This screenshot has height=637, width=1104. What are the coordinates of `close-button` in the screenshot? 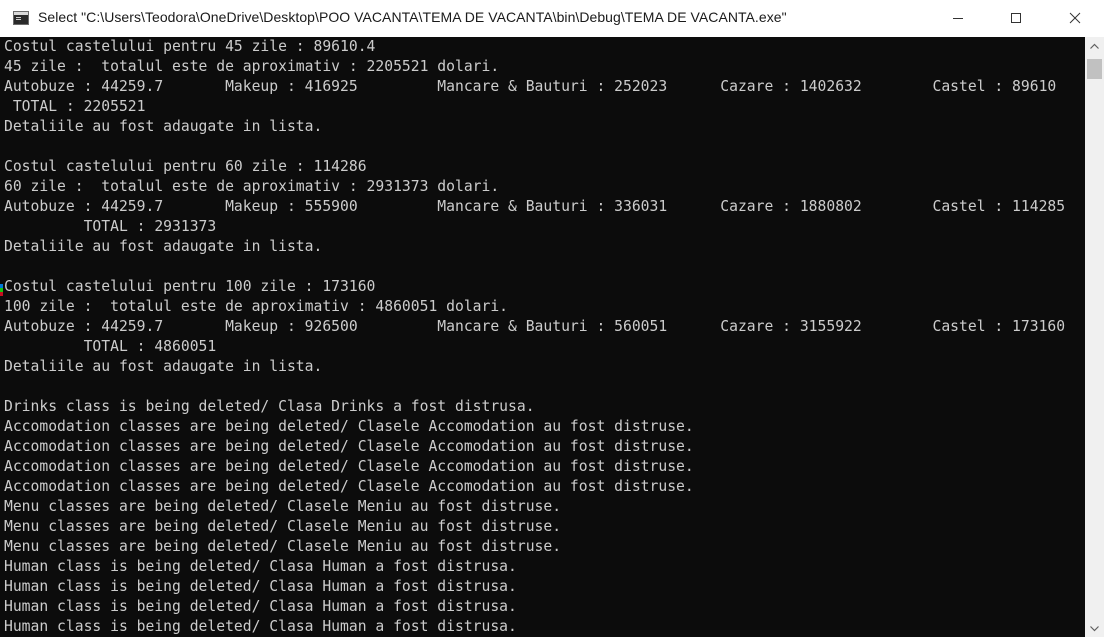 It's located at (1075, 18).